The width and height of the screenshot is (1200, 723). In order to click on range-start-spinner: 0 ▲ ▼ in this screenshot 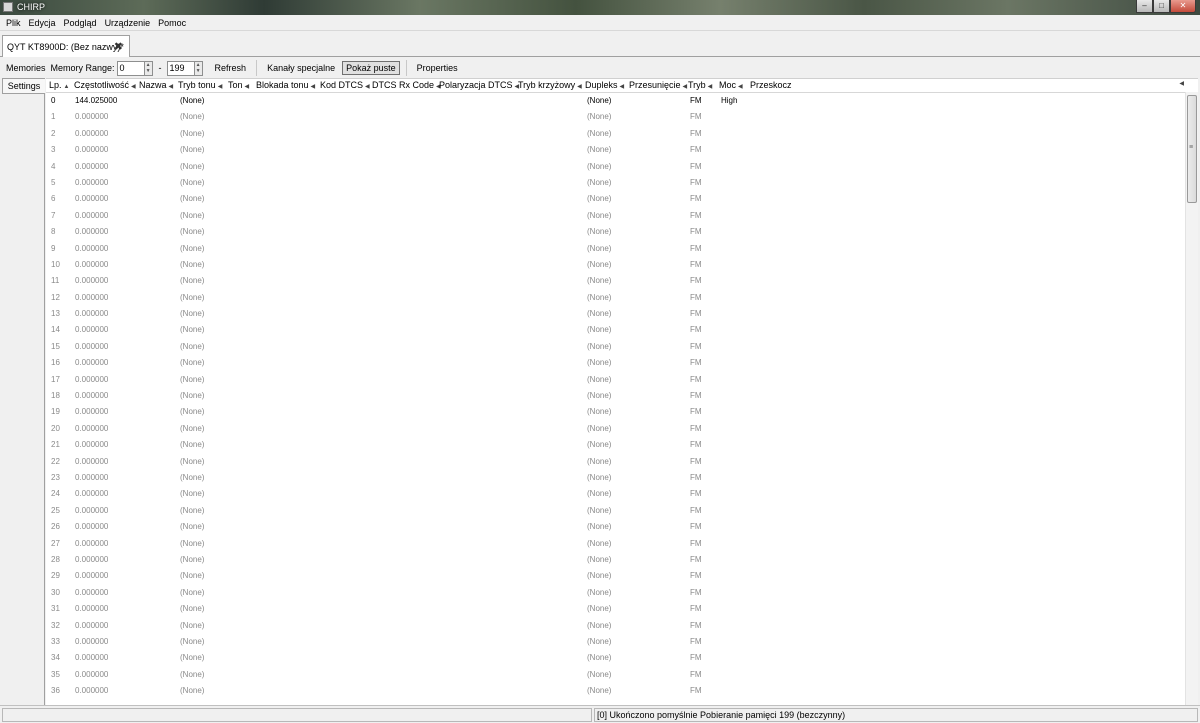, I will do `click(134, 68)`.